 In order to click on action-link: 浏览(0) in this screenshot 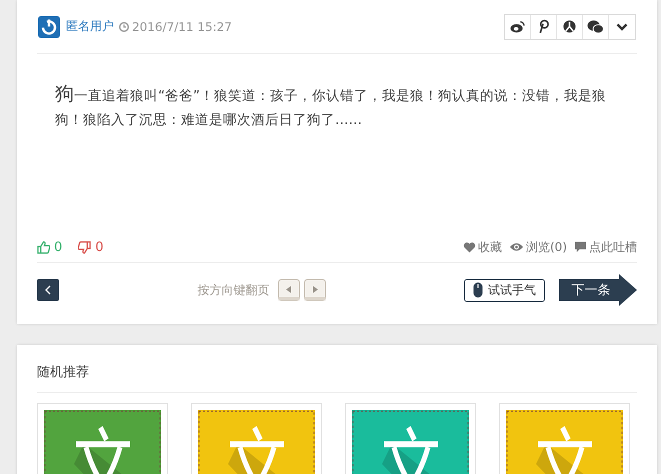, I will do `click(538, 247)`.